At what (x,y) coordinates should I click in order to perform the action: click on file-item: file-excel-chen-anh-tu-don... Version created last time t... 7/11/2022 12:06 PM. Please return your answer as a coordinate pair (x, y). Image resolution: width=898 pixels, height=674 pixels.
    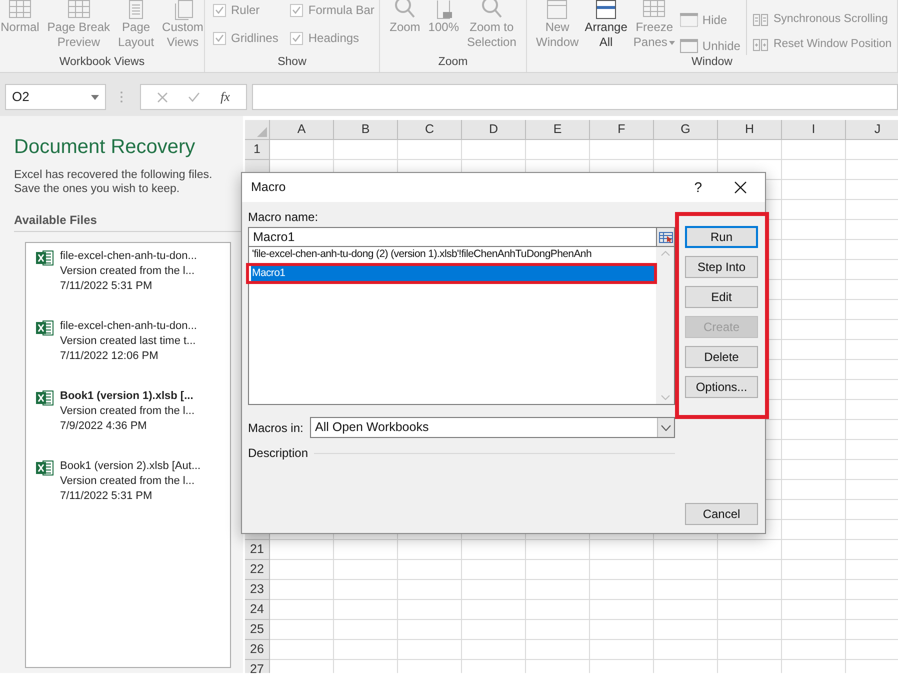
    Looking at the image, I should click on (128, 354).